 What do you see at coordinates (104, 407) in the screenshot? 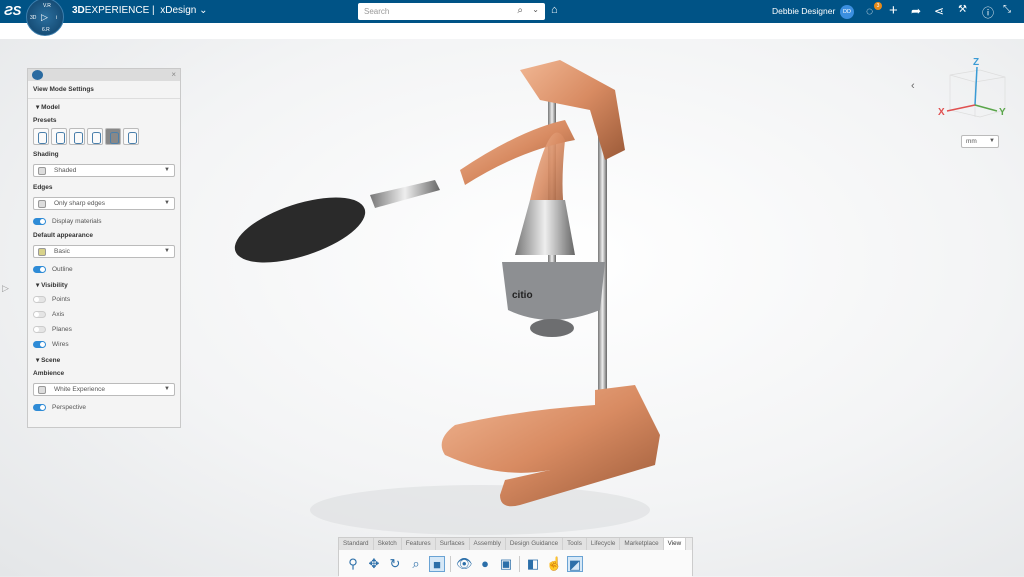
I see `perspective-toggle: Perspective` at bounding box center [104, 407].